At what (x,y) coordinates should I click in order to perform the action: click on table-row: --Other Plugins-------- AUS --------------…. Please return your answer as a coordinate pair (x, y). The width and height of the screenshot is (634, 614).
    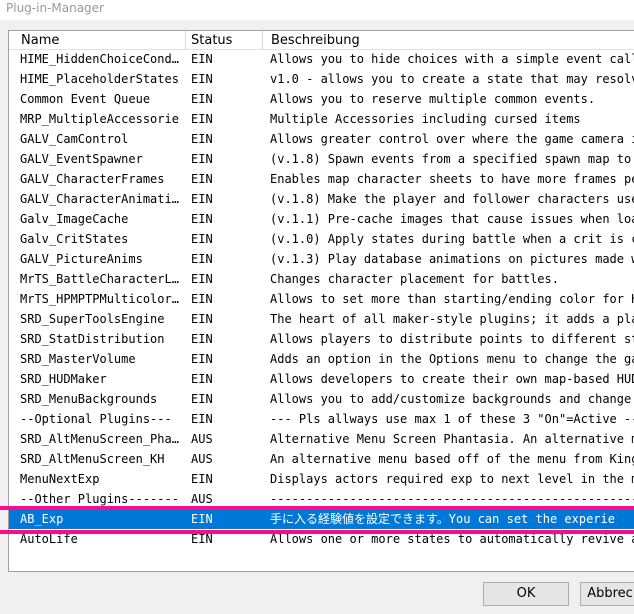
    Looking at the image, I should click on (321, 499).